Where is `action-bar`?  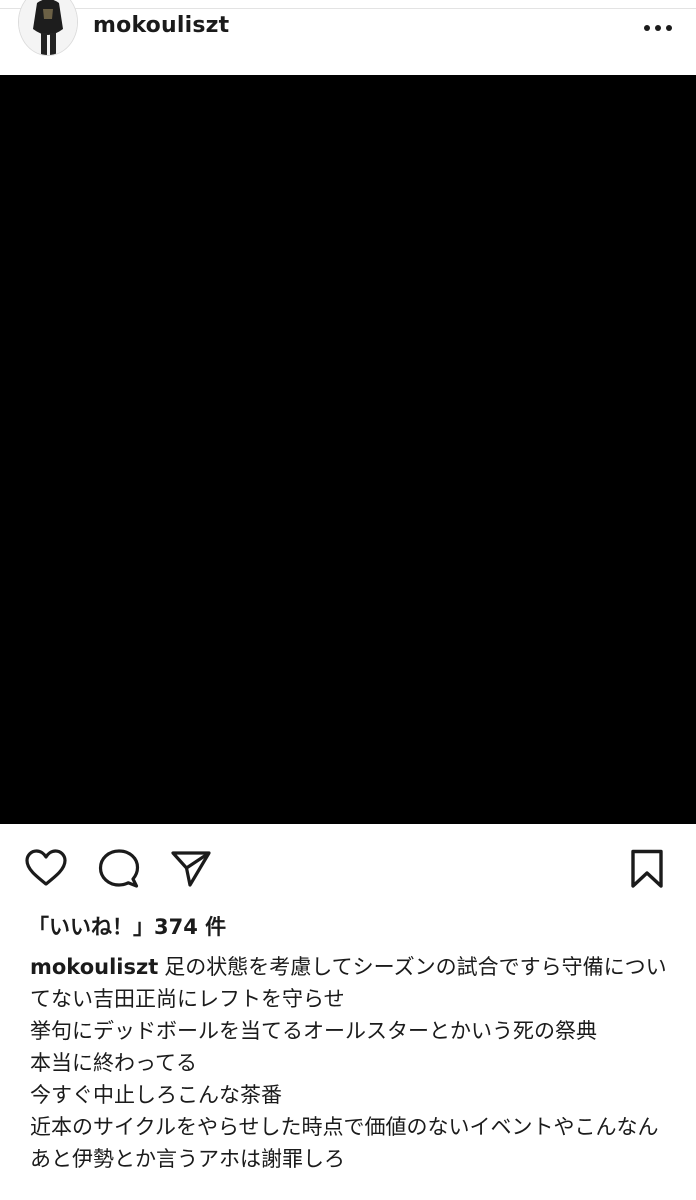
action-bar is located at coordinates (348, 869).